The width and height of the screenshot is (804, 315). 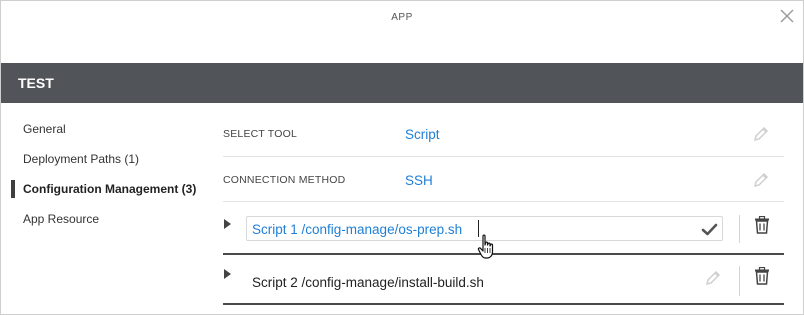 What do you see at coordinates (368, 282) in the screenshot?
I see `script-2-value: Script 2 /config-manage/install-build.sh` at bounding box center [368, 282].